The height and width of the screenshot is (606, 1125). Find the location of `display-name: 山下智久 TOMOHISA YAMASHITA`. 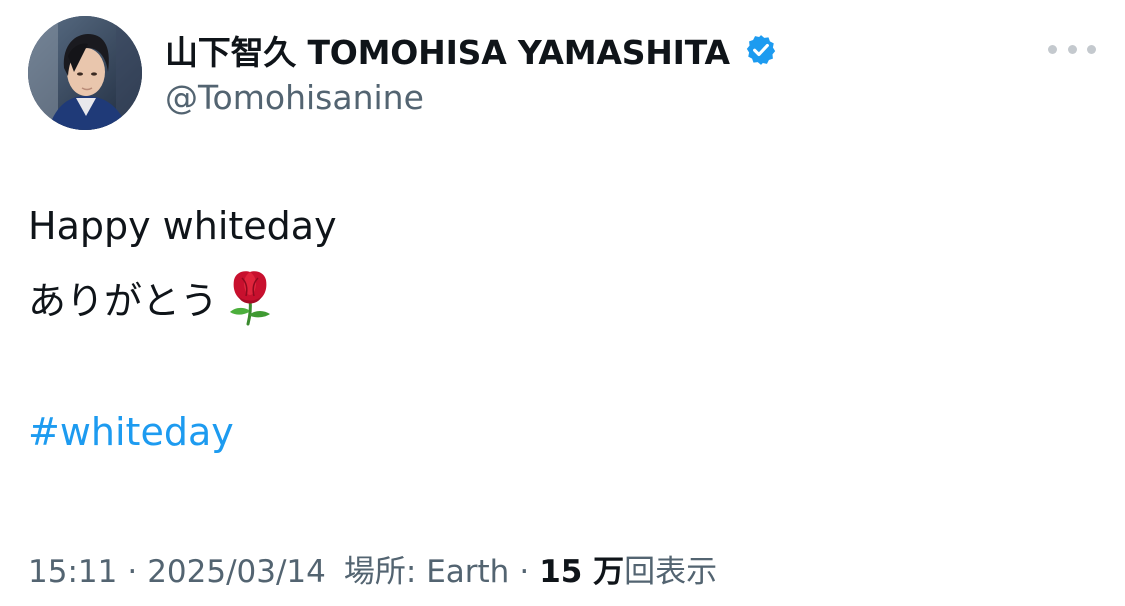

display-name: 山下智久 TOMOHISA YAMASHITA is located at coordinates (471, 50).